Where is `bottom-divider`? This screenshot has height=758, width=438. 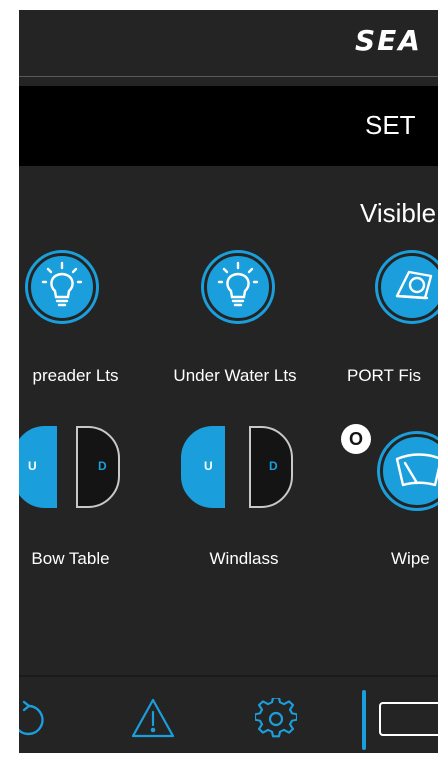
bottom-divider is located at coordinates (228, 676).